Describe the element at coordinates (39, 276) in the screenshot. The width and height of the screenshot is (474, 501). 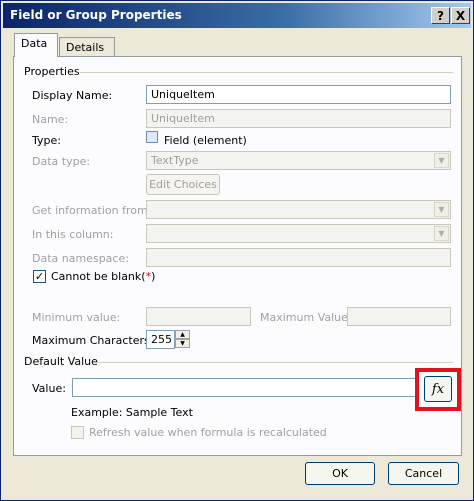
I see `cannot-be-blank-checkbox: ✓` at that location.